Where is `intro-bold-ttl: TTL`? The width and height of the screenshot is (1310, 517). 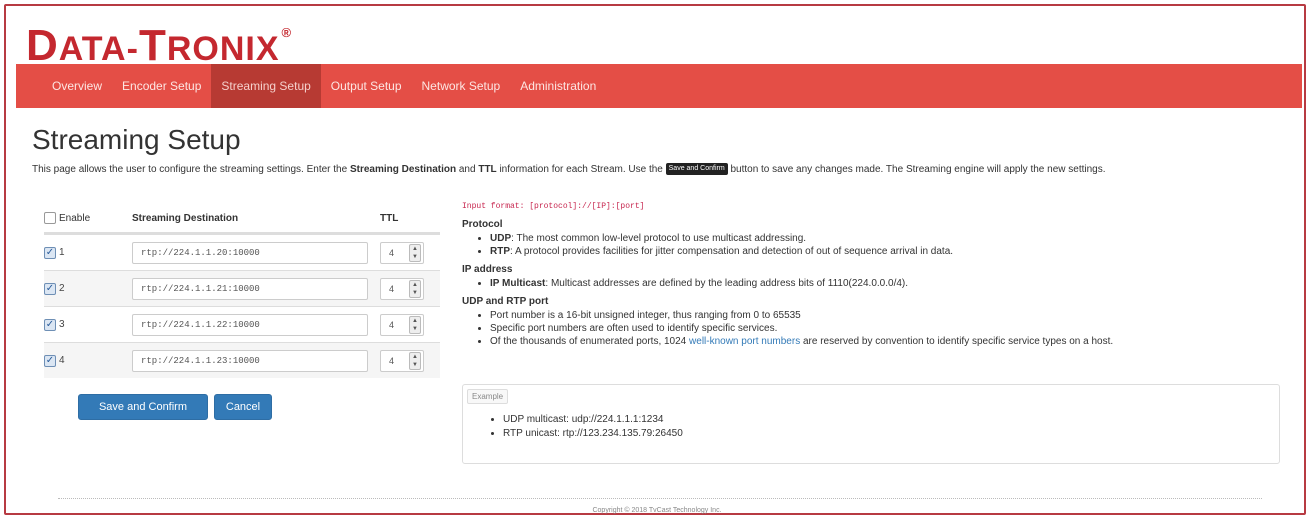 intro-bold-ttl: TTL is located at coordinates (487, 169).